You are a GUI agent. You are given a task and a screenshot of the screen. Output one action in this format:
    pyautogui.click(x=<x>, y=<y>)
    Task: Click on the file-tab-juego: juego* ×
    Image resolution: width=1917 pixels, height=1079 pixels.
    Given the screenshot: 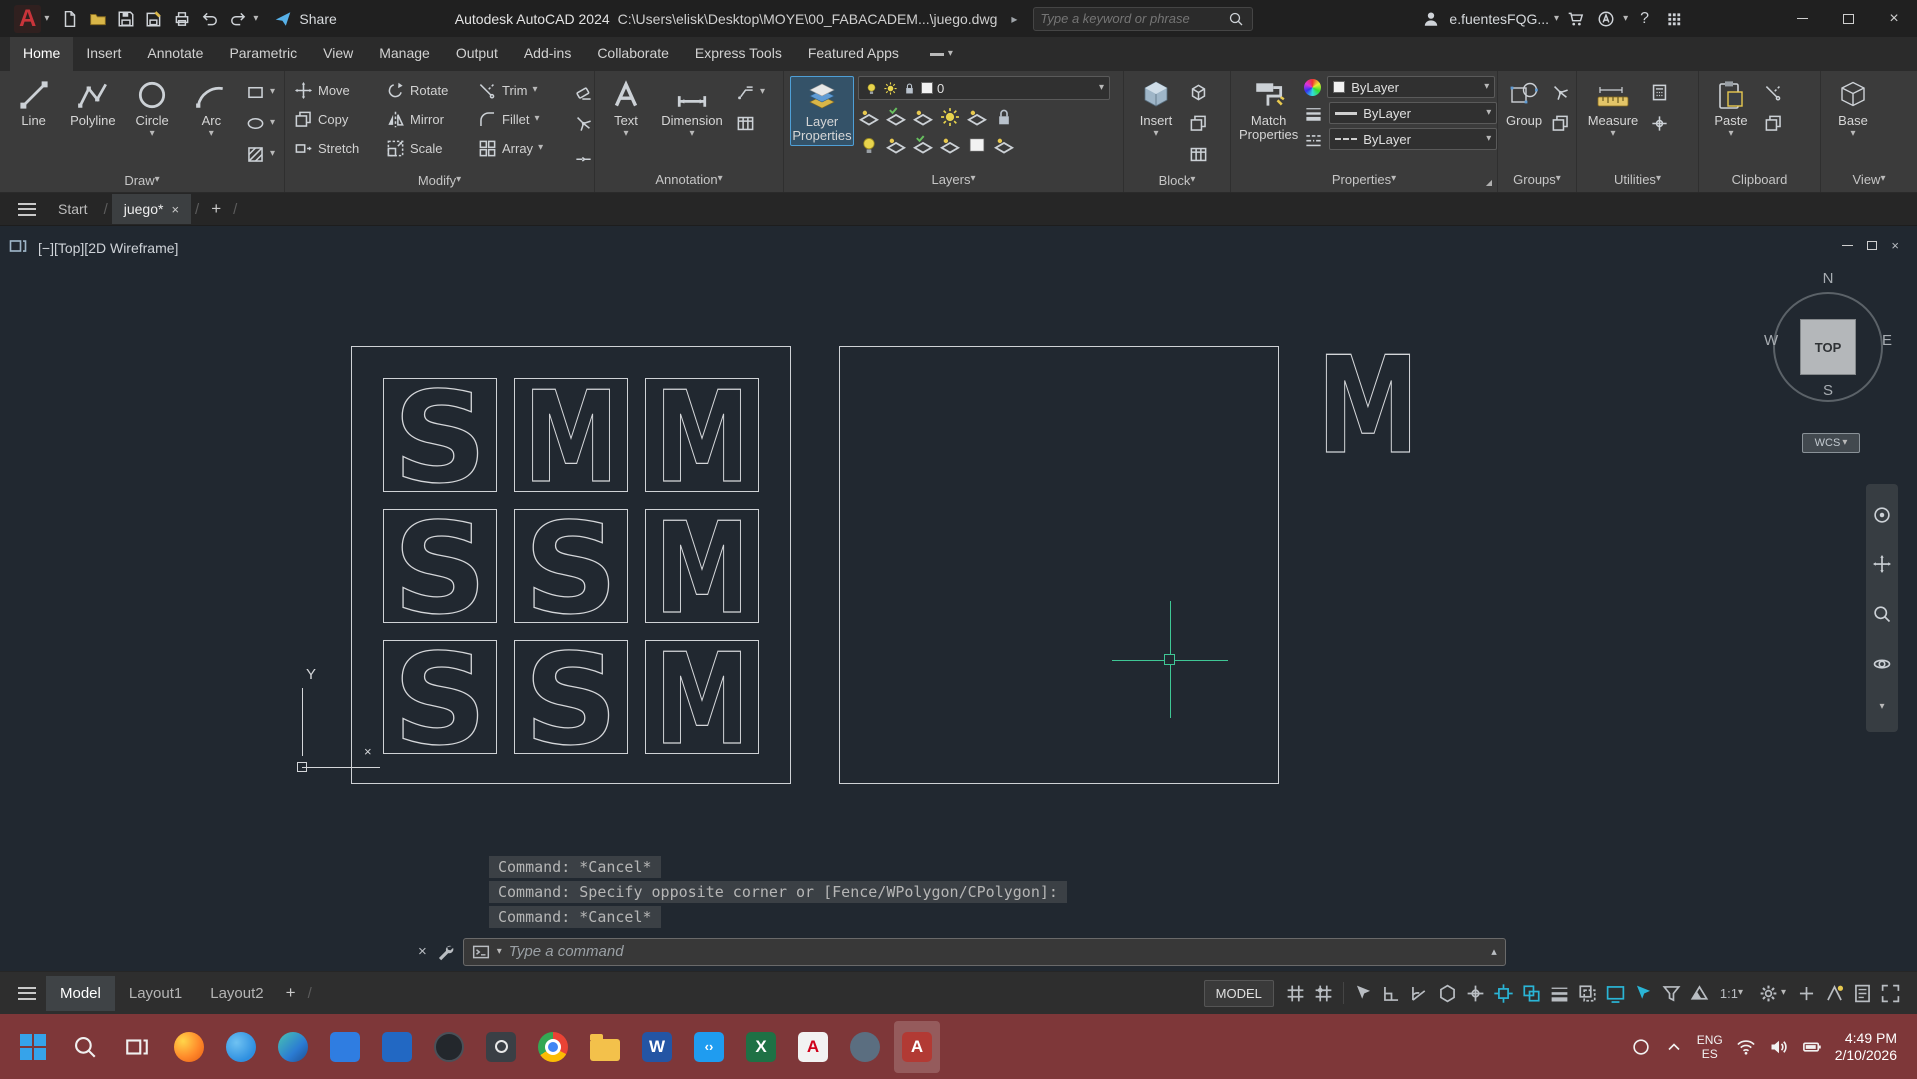 What is the action you would take?
    pyautogui.click(x=151, y=209)
    